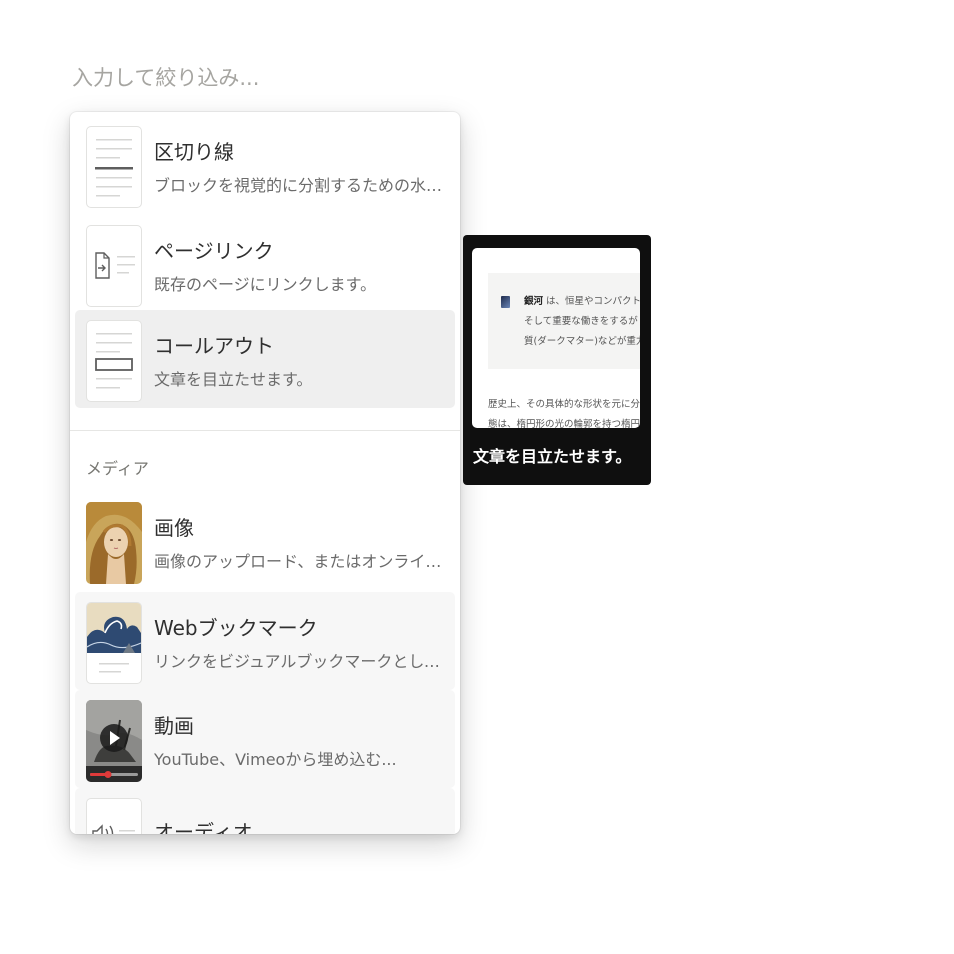 The image size is (954, 954). I want to click on menu-item-title: 区切り線, so click(194, 152).